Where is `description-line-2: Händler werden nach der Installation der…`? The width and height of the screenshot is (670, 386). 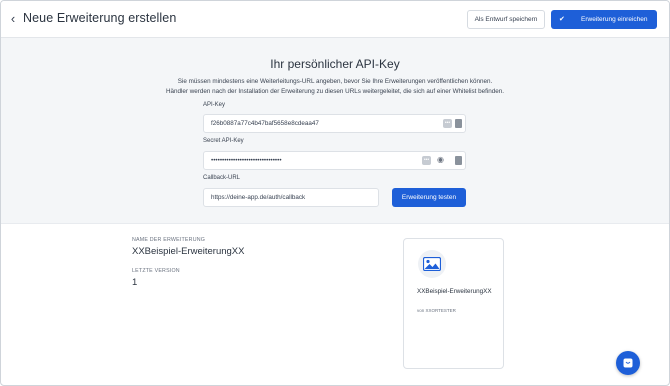
description-line-2: Händler werden nach der Installation der… is located at coordinates (335, 91).